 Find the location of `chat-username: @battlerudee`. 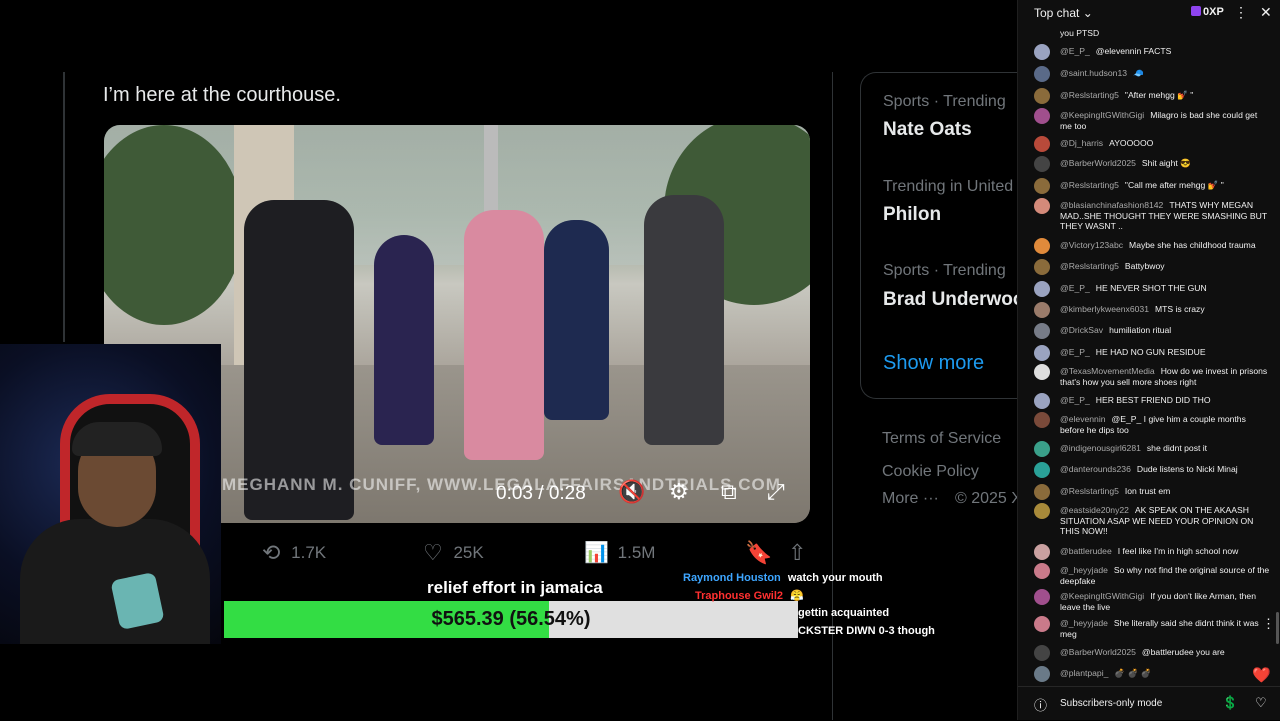

chat-username: @battlerudee is located at coordinates (1086, 551).